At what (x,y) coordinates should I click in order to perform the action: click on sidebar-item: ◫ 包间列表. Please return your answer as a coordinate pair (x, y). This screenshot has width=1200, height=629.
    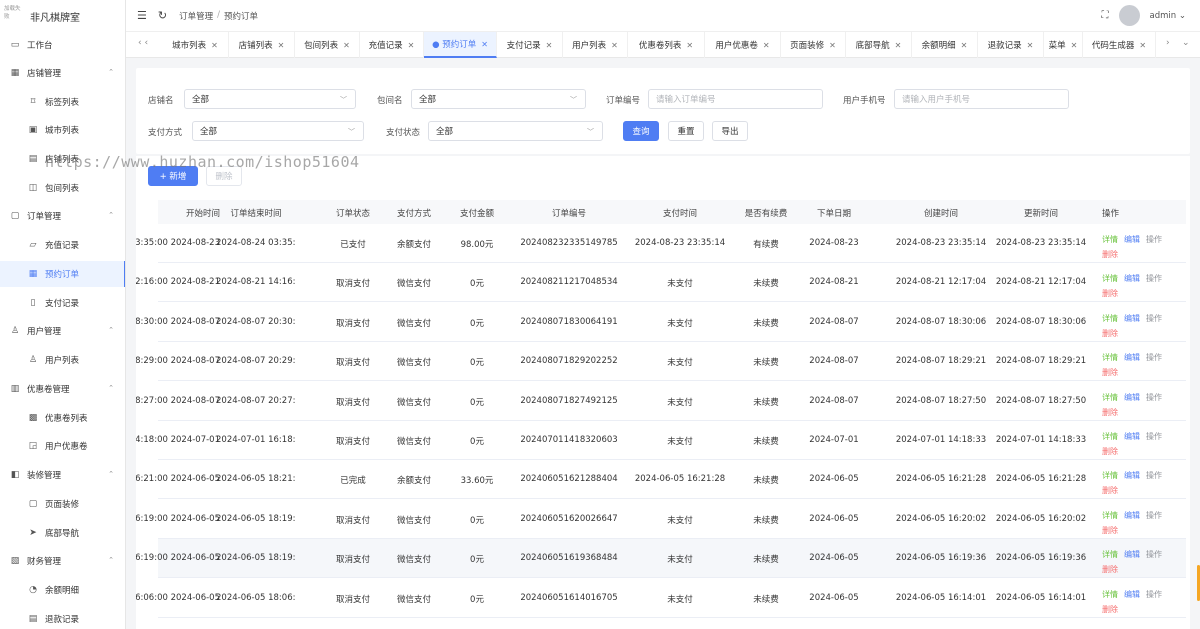
    Looking at the image, I should click on (62, 188).